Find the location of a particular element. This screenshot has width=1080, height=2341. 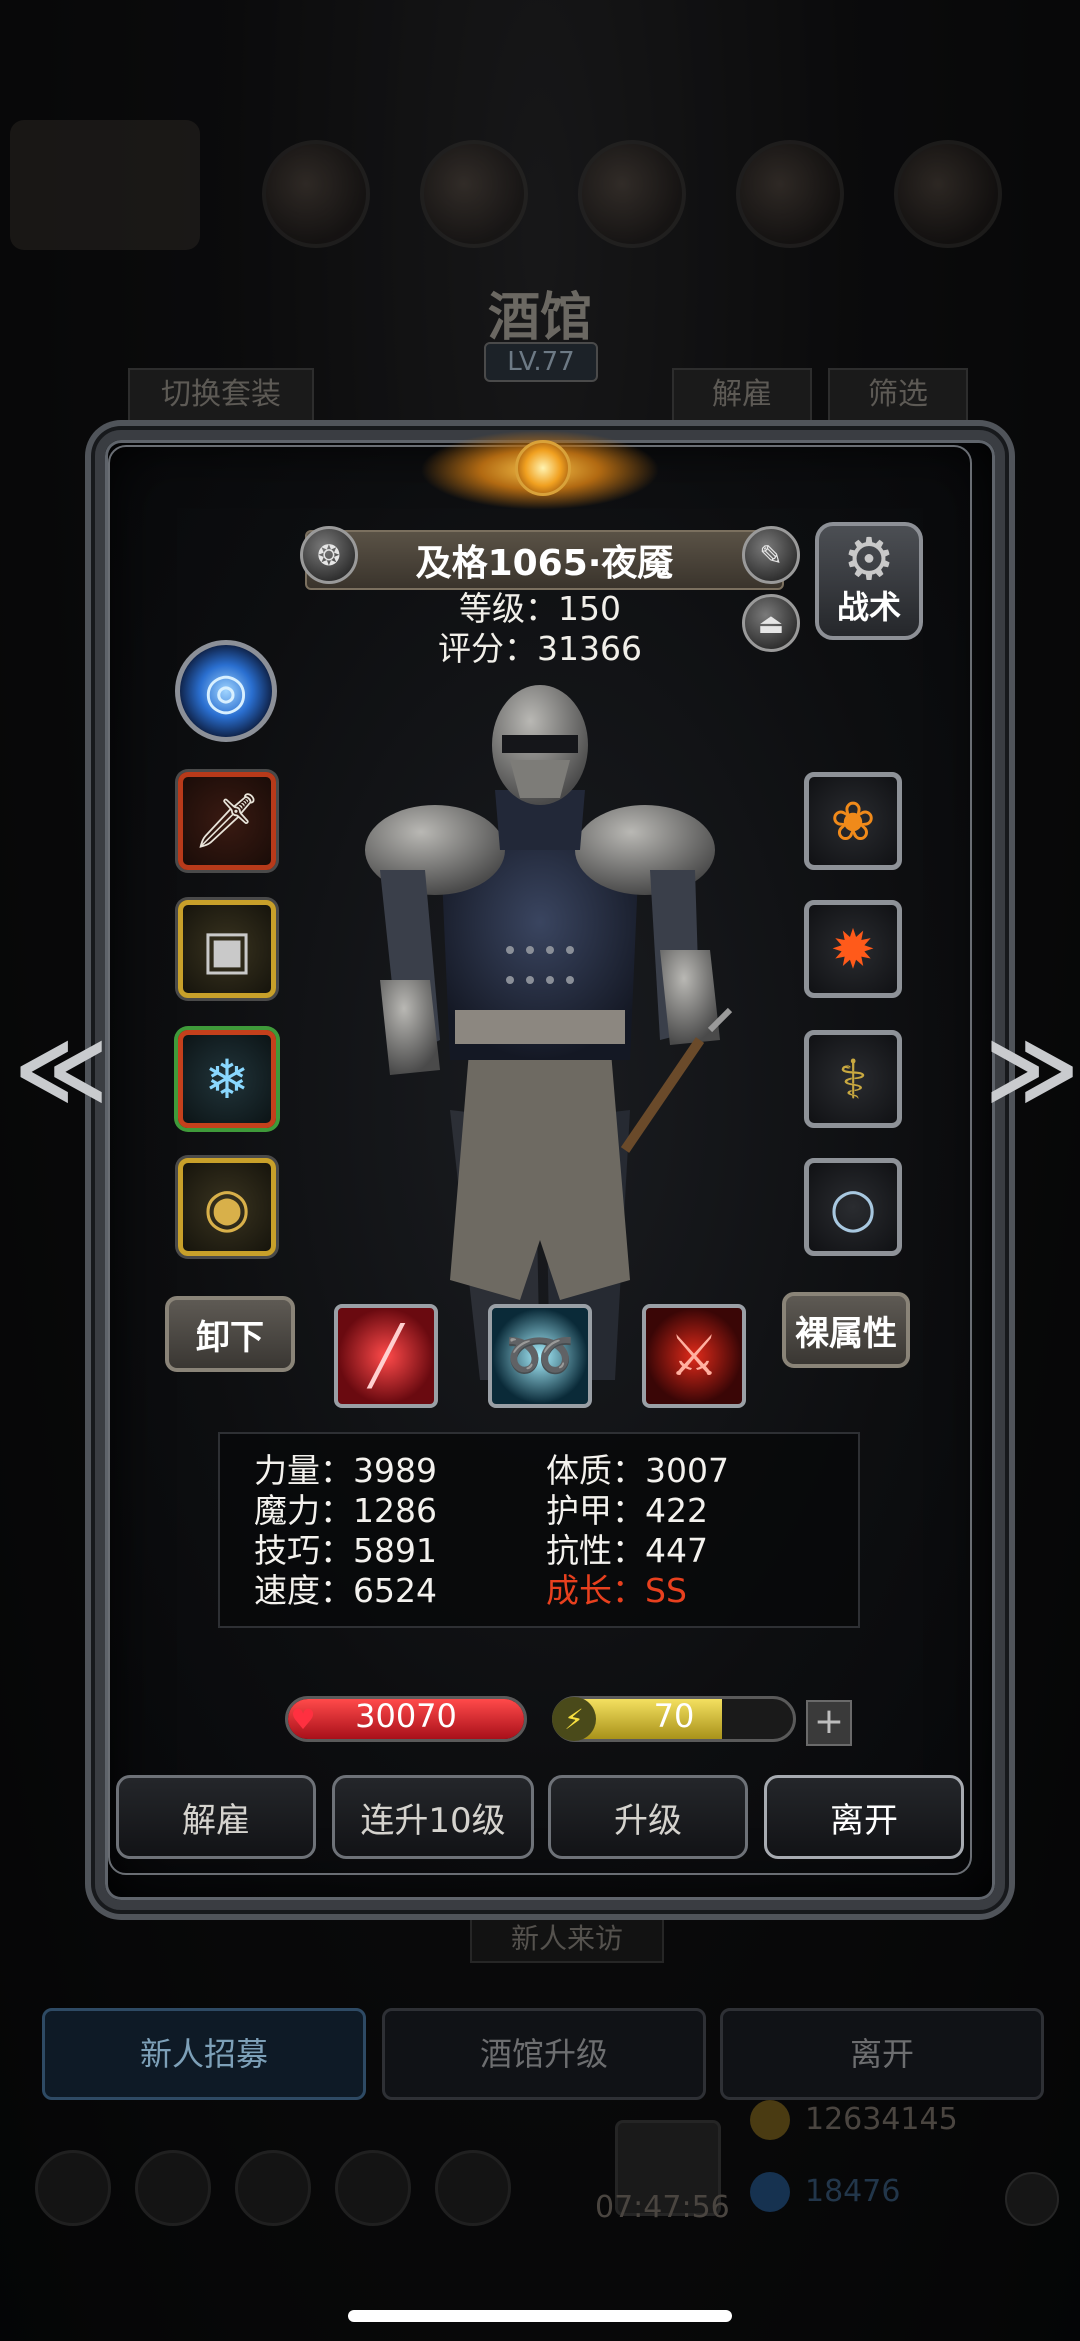

hero-name-bar: 及格1065·夜魇 is located at coordinates (544, 560).